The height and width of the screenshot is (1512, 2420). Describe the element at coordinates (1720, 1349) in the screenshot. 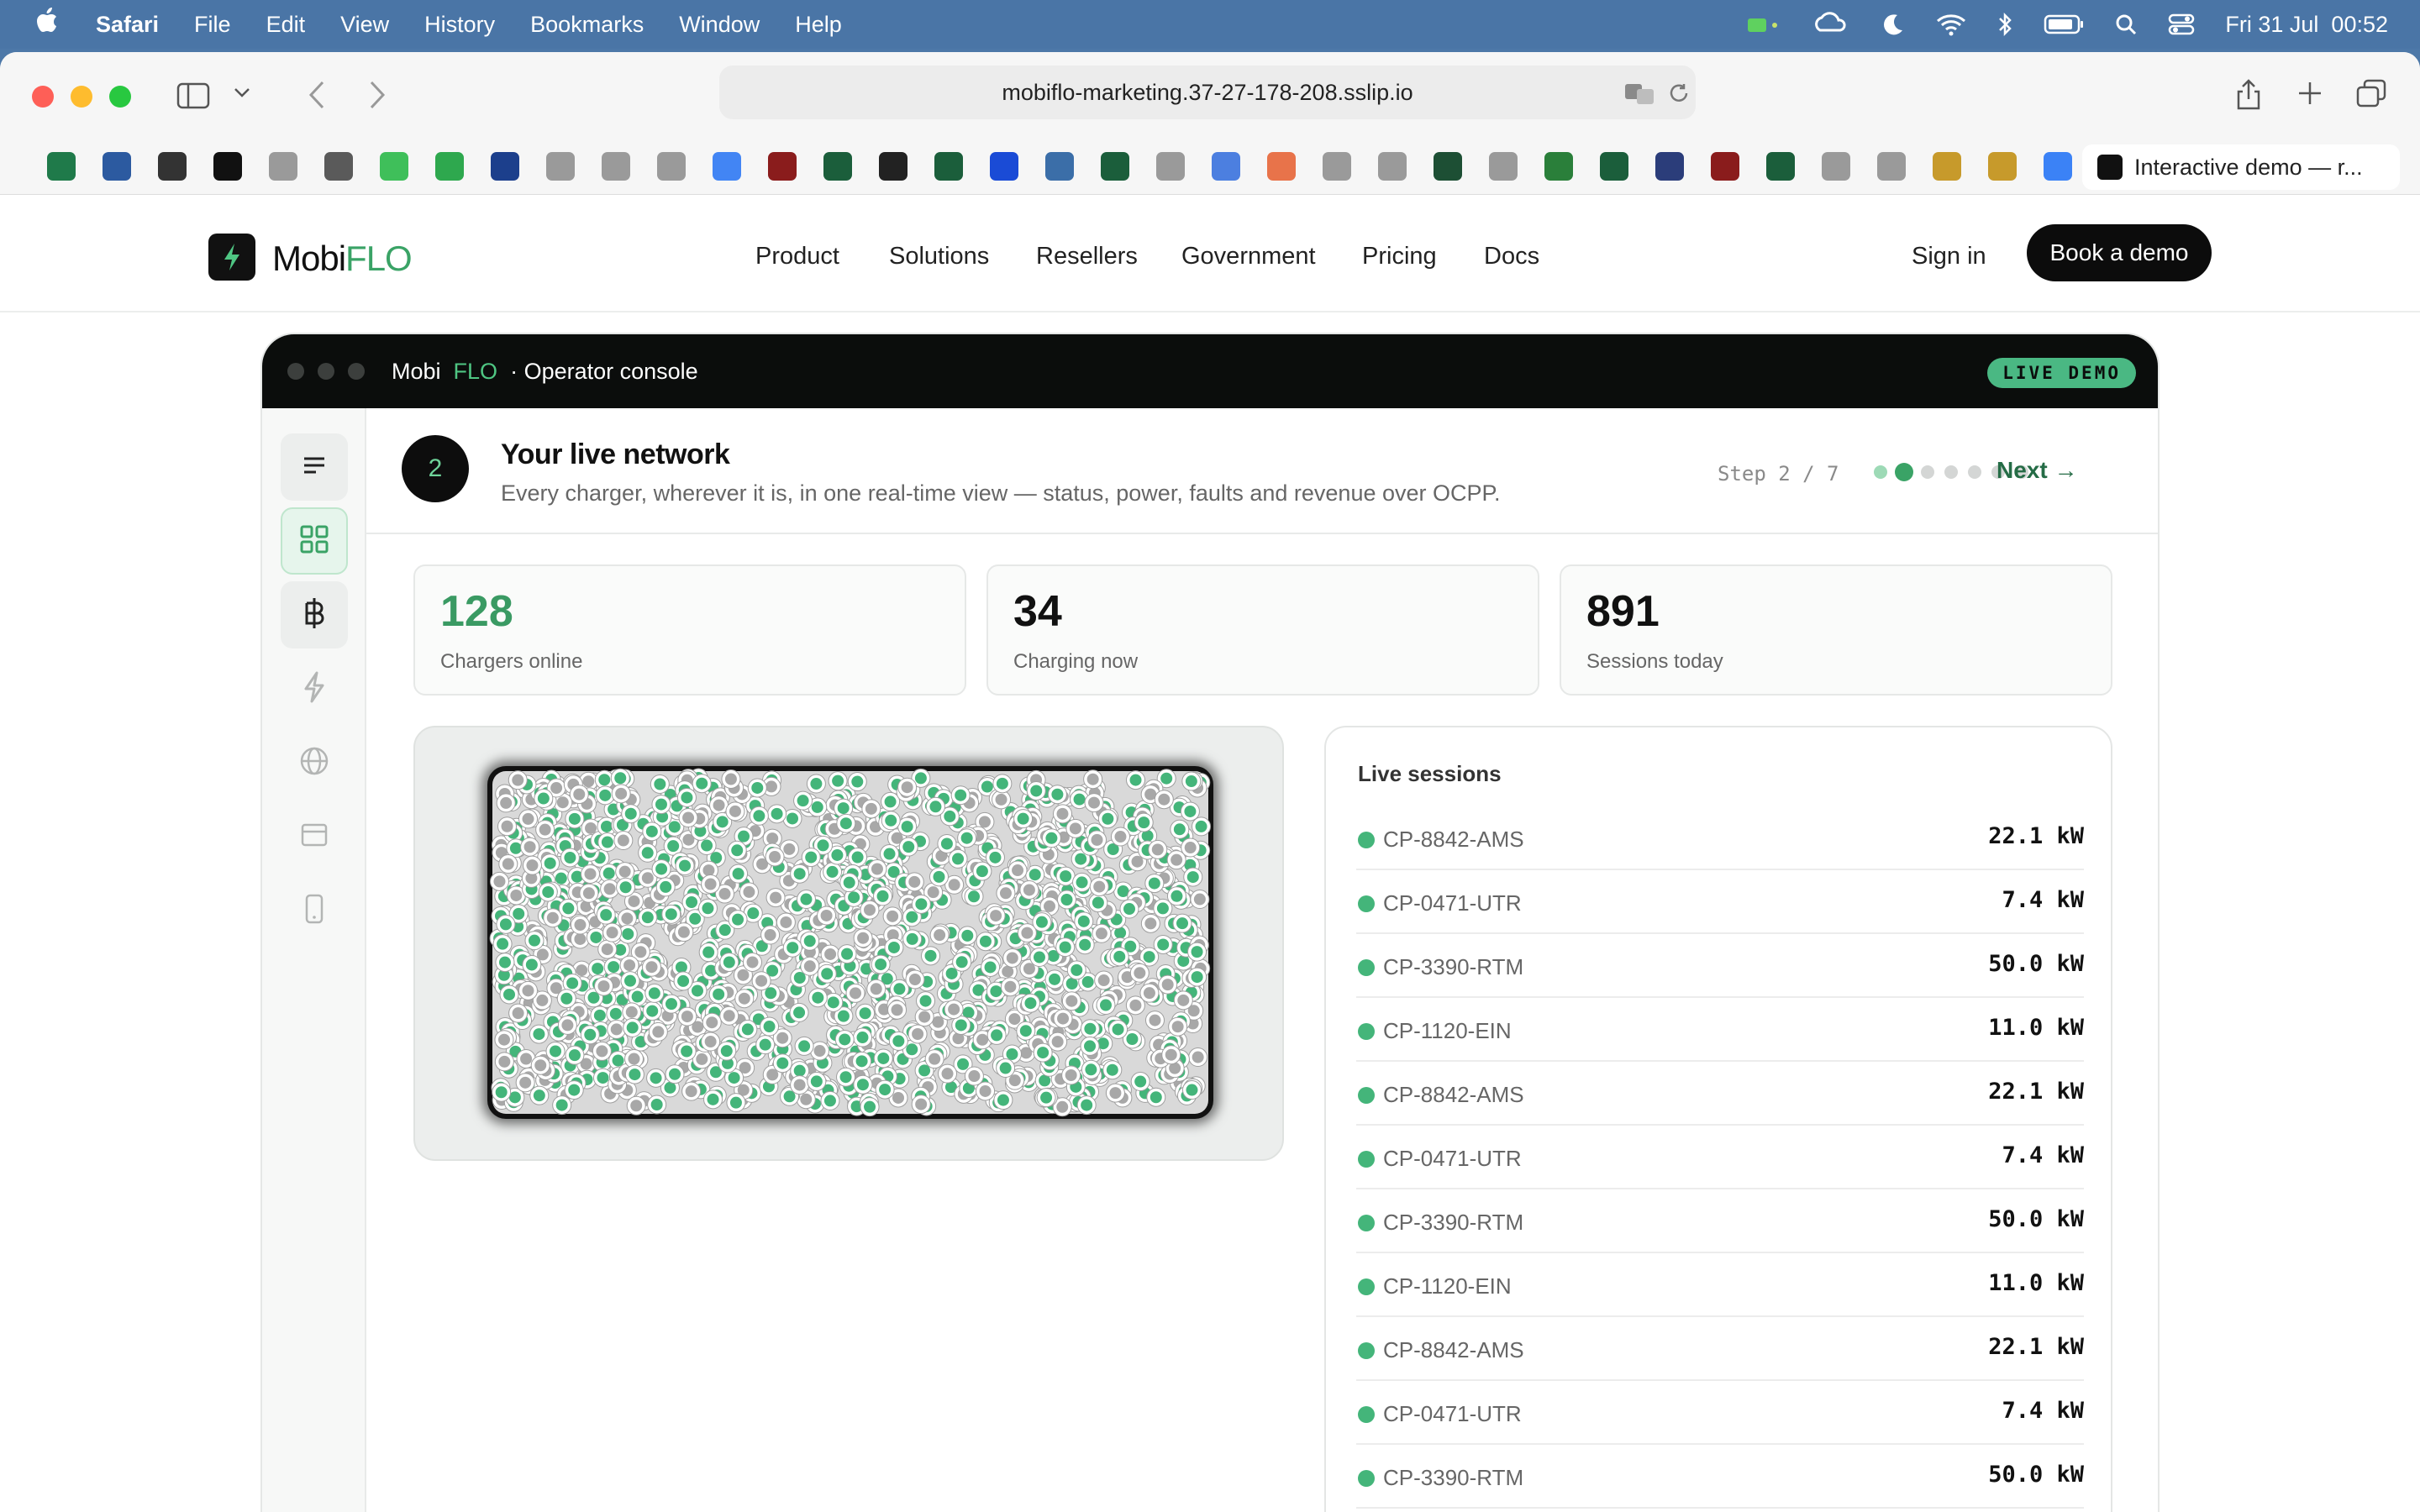

I see `session-row: CP-8842-AMS 22.1 kW` at that location.